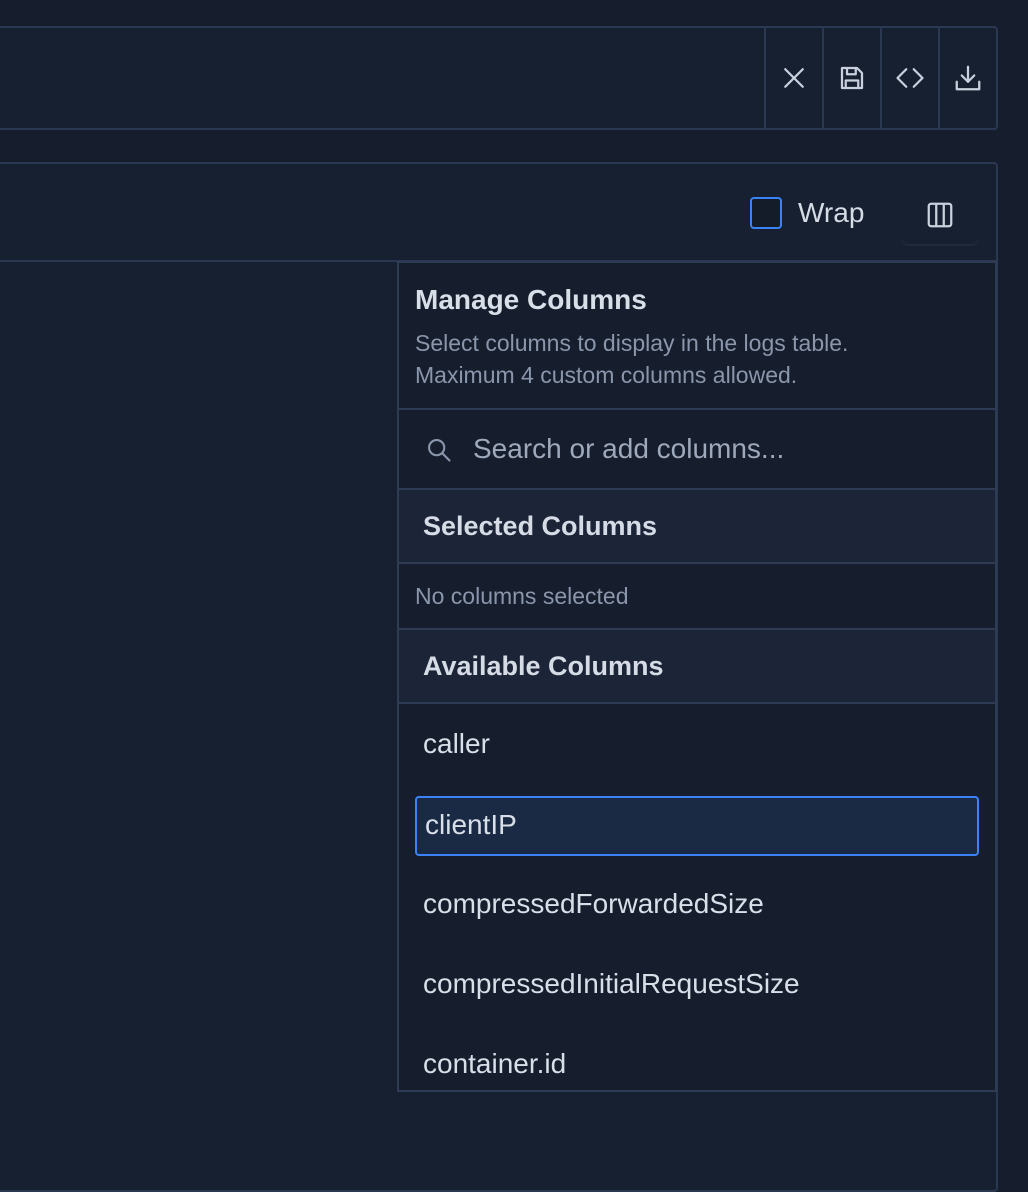 This screenshot has width=1028, height=1192. Describe the element at coordinates (499, 78) in the screenshot. I see `query-toolbar` at that location.